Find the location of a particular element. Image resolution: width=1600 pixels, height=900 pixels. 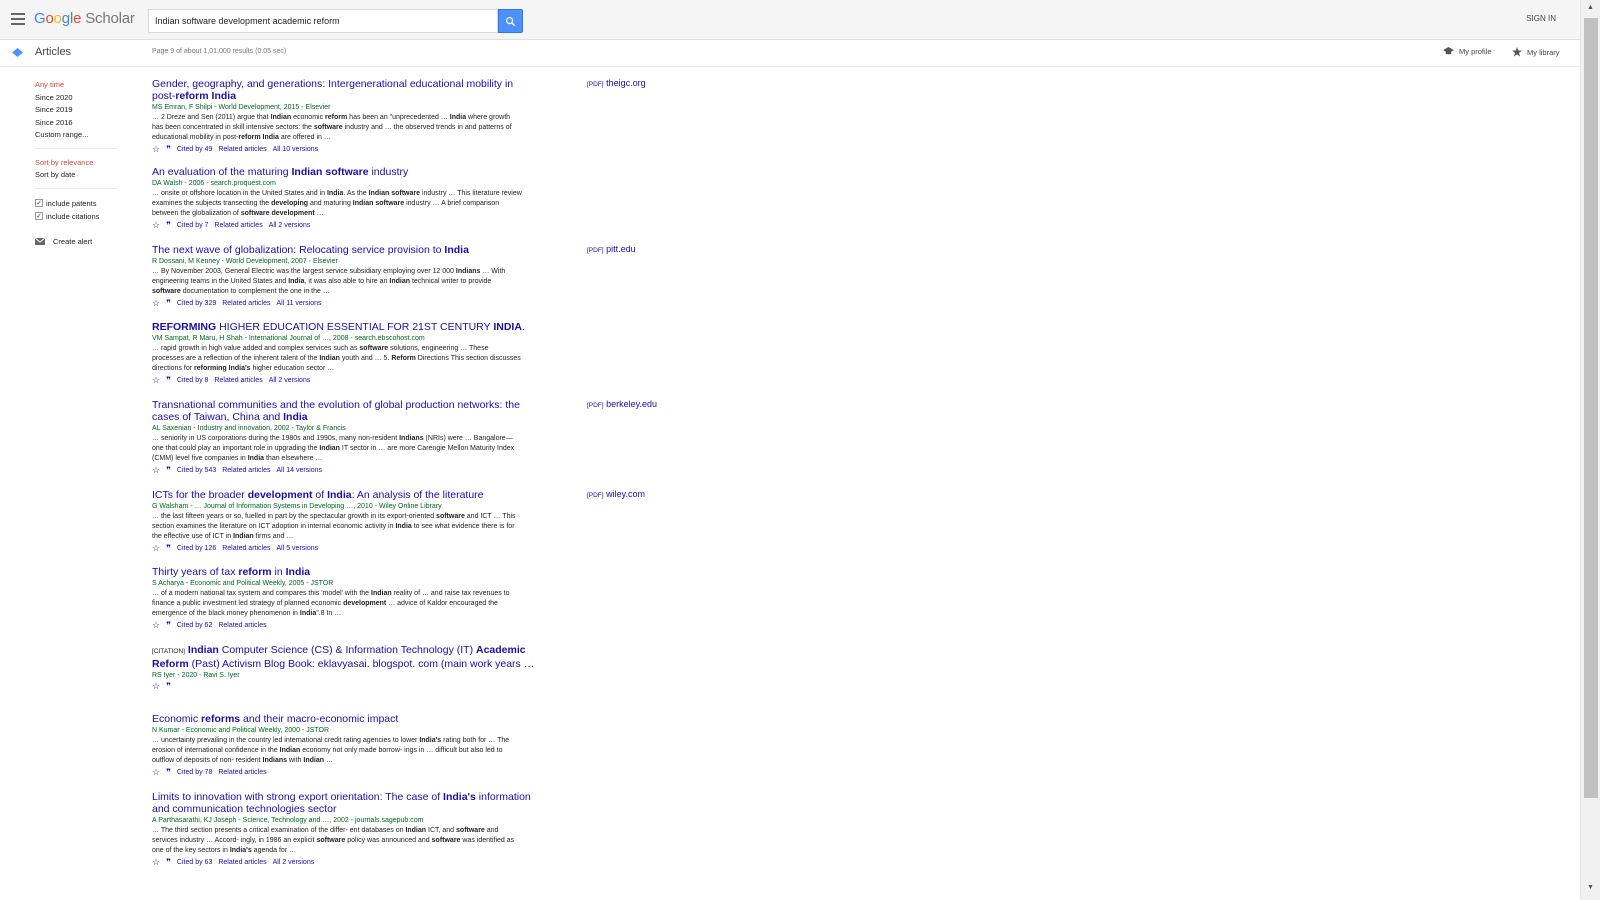

cited-by-link: Cited by 63 is located at coordinates (194, 862).